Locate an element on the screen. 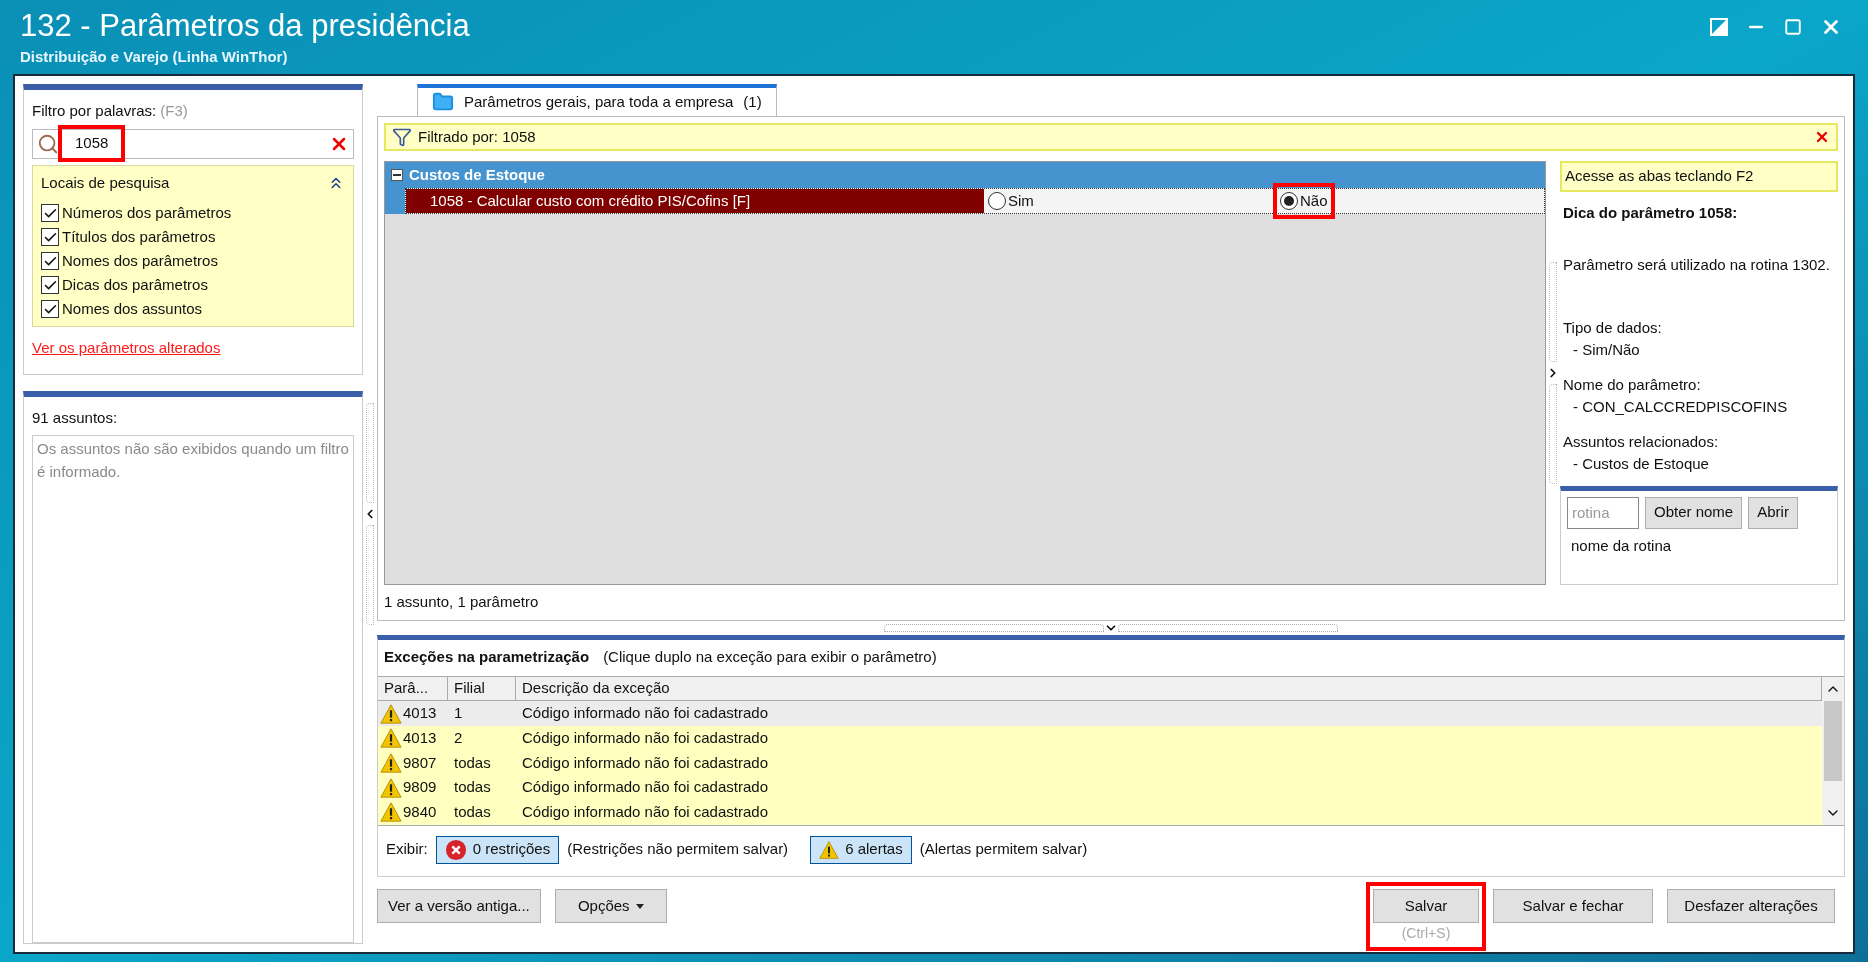 This screenshot has width=1868, height=962. search-icon is located at coordinates (48, 143).